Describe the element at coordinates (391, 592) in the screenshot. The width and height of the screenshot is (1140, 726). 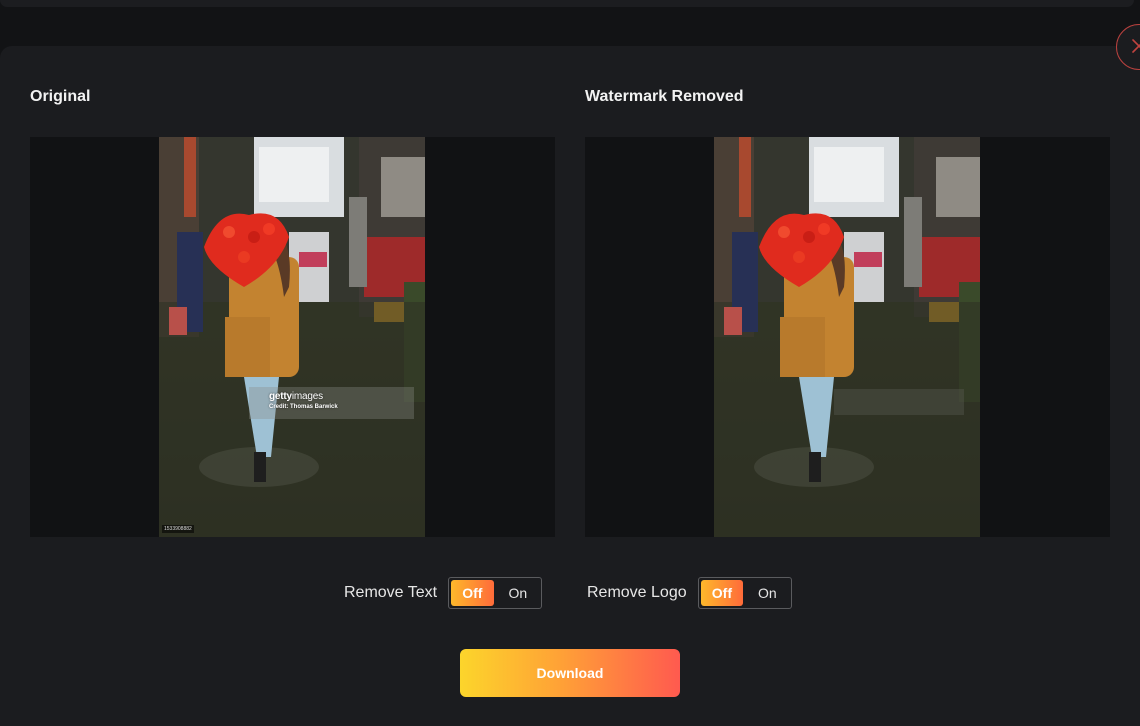
I see `remove-text-label: Remove Text` at that location.